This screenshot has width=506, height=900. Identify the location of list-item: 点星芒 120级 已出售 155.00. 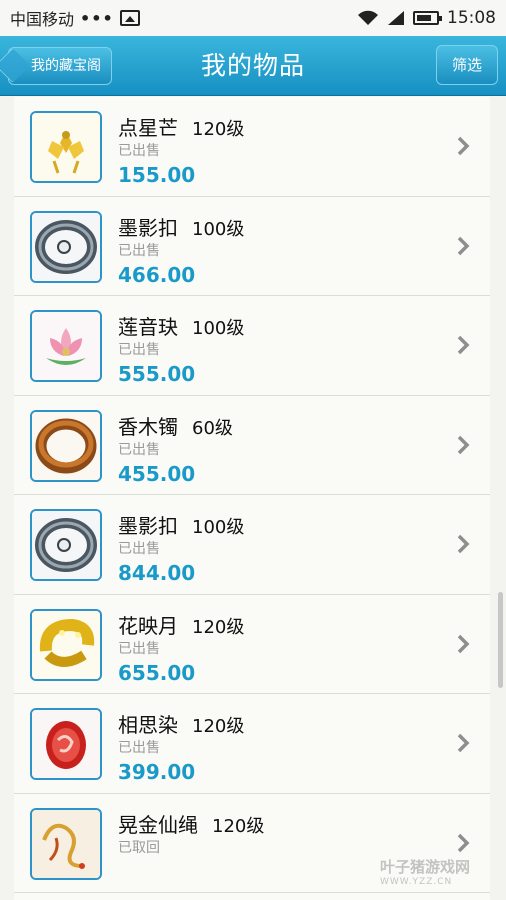
(252, 147).